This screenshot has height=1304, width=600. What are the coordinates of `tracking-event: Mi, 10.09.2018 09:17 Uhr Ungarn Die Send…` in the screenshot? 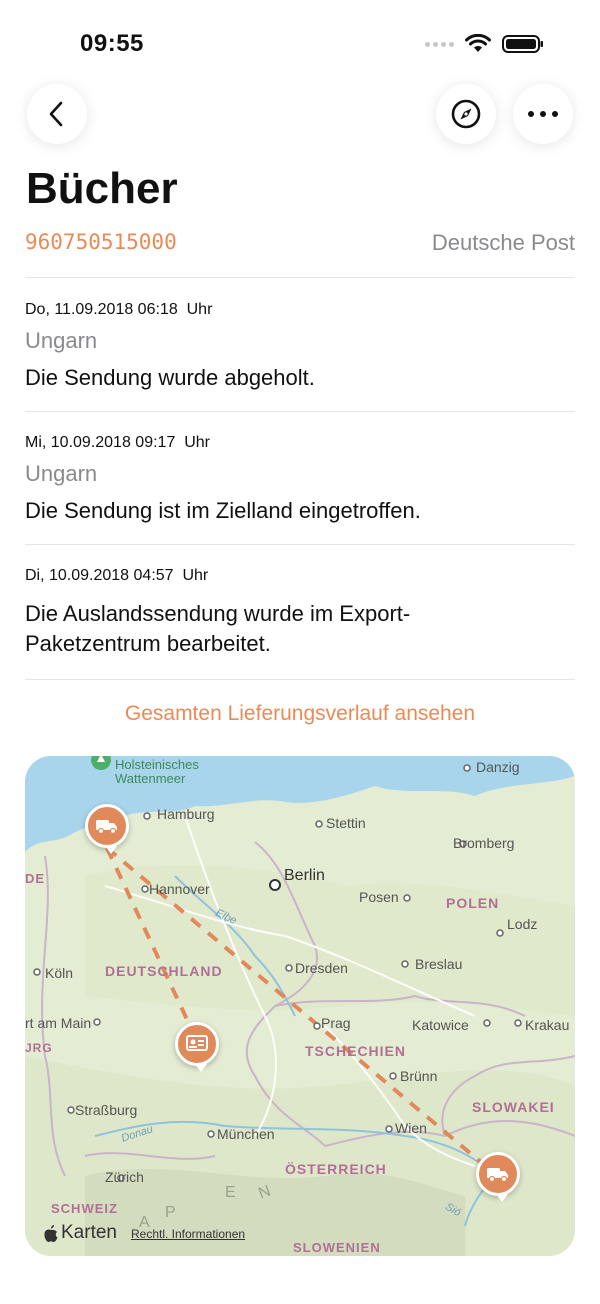 It's located at (300, 480).